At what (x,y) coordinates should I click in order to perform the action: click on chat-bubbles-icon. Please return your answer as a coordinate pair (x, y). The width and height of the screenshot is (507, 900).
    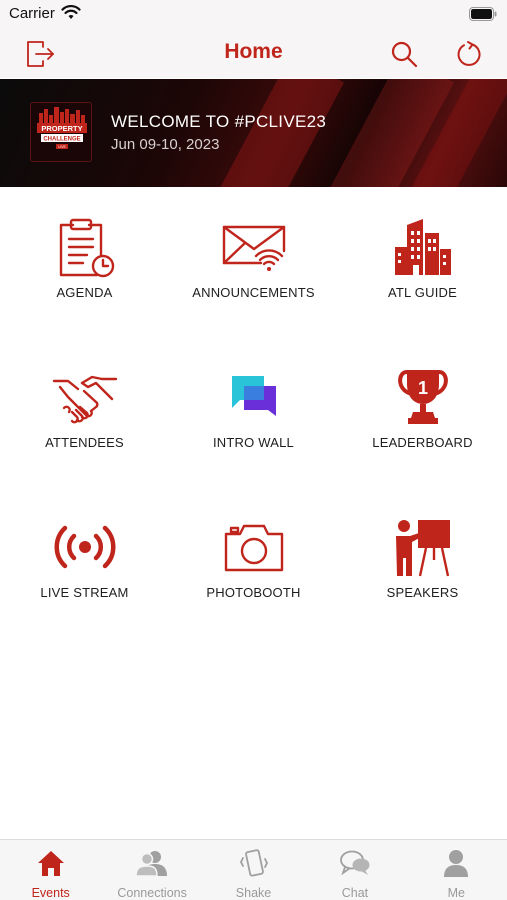
    Looking at the image, I should click on (254, 397).